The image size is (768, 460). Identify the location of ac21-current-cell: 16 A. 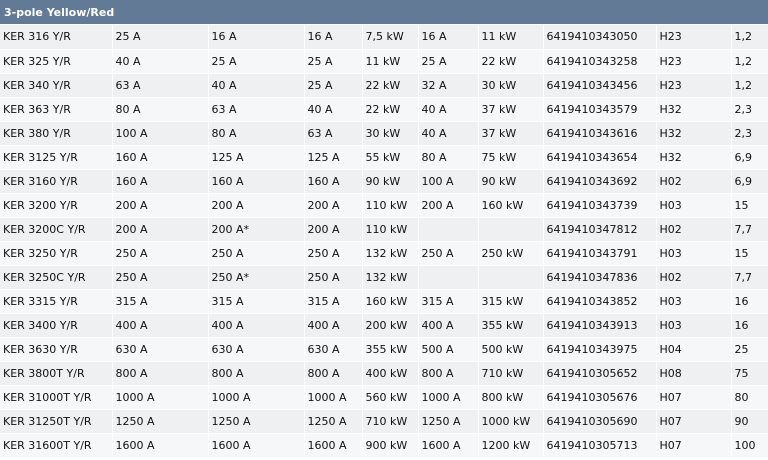
(256, 37).